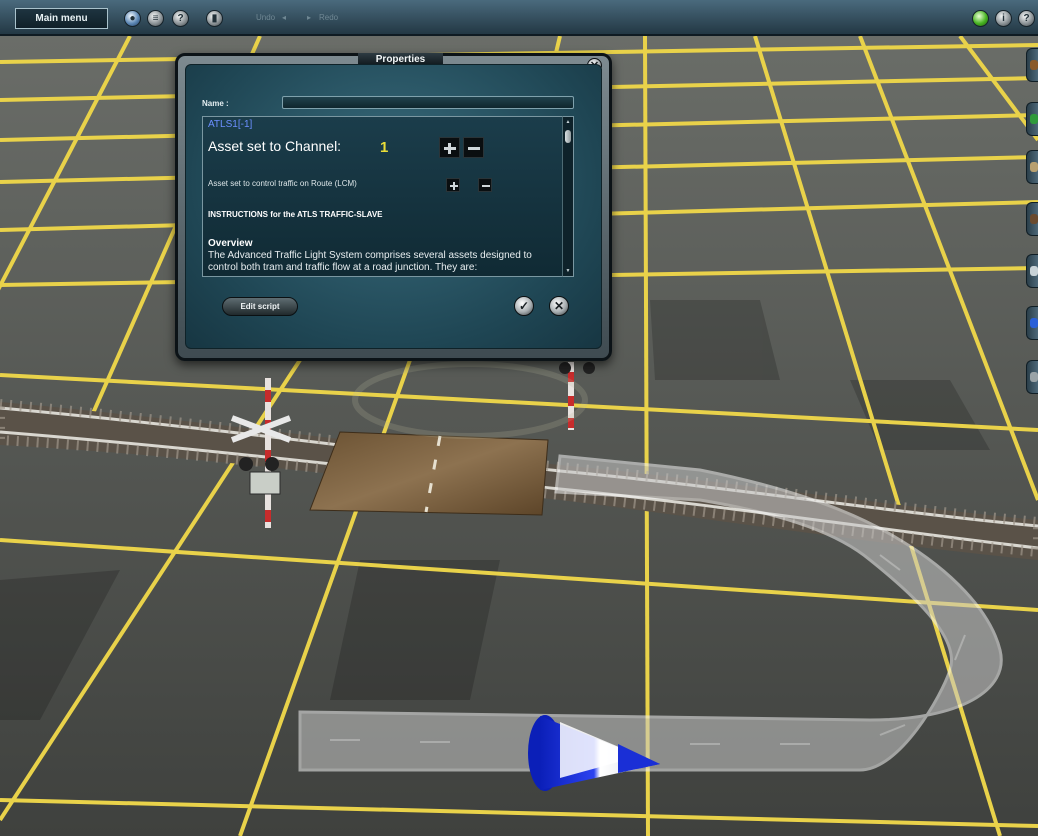 The image size is (1038, 836). What do you see at coordinates (524, 306) in the screenshot?
I see `ok-check-icon: ✓` at bounding box center [524, 306].